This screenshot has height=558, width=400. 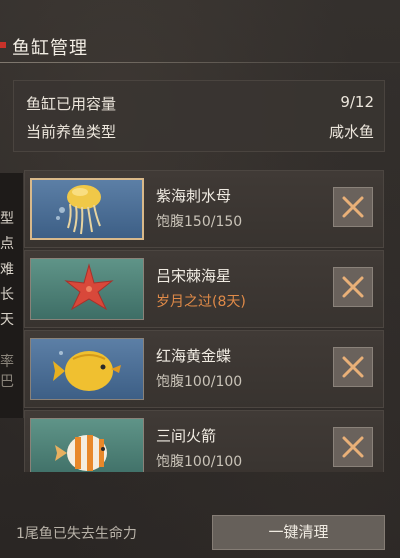 What do you see at coordinates (194, 356) in the screenshot?
I see `fish-name: 红海黄金蝶` at bounding box center [194, 356].